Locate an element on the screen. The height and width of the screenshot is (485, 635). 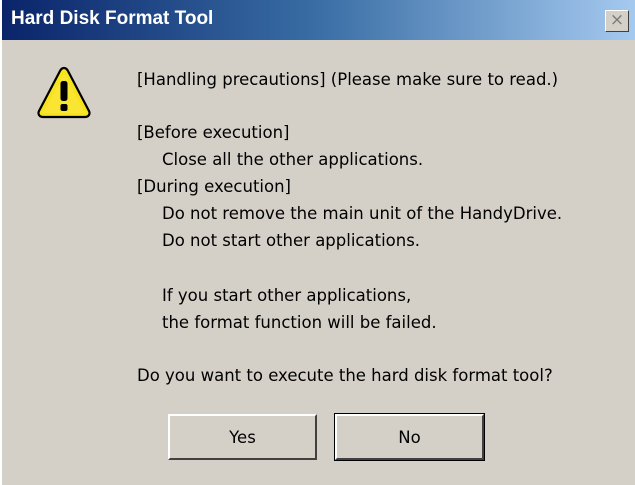
window-title: Hard Disk Format Tool is located at coordinates (112, 18).